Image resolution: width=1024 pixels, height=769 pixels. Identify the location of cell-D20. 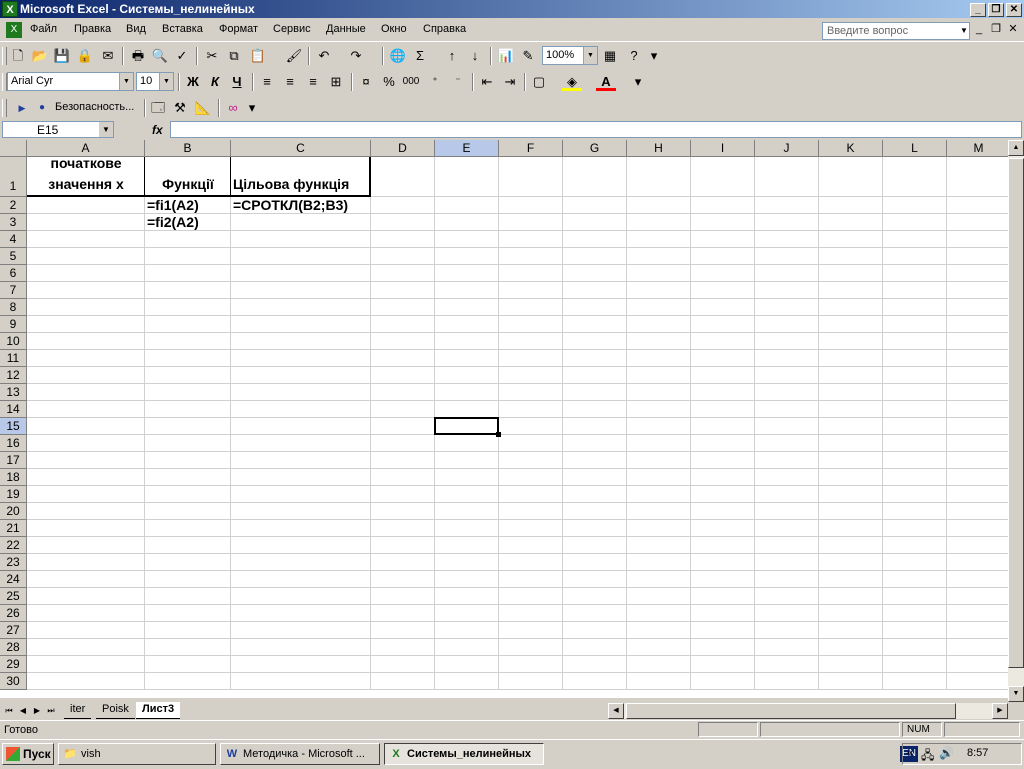
(403, 511).